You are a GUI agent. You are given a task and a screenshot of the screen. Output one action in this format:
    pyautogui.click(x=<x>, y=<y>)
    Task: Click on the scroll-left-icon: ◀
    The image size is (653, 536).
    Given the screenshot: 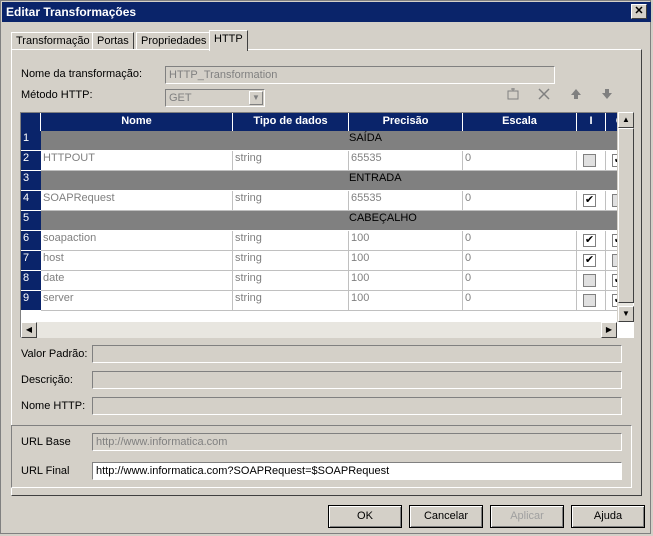 What is the action you would take?
    pyautogui.click(x=29, y=330)
    